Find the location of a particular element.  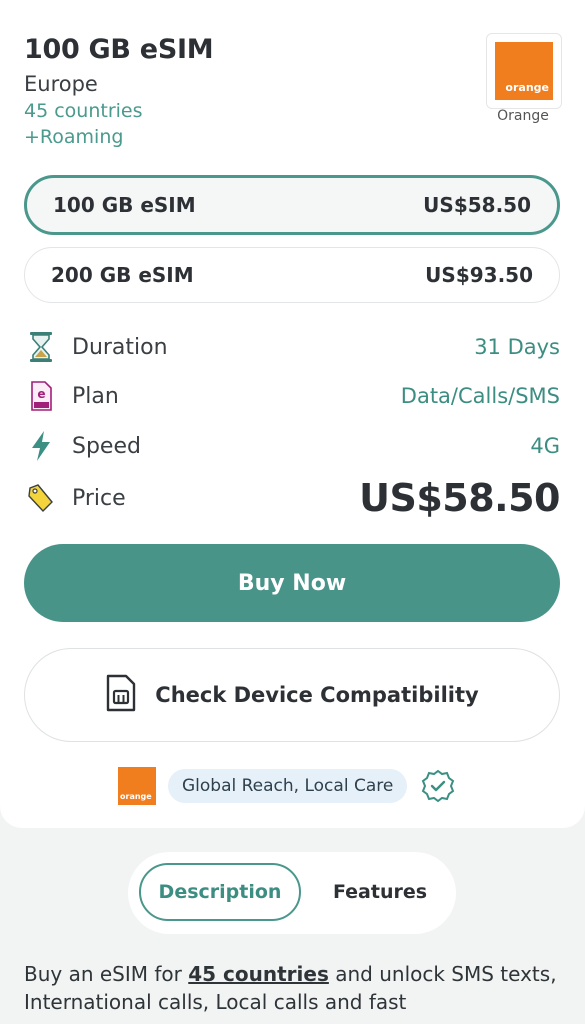

care-strip: orange Global Reach, Local Care is located at coordinates (293, 786).